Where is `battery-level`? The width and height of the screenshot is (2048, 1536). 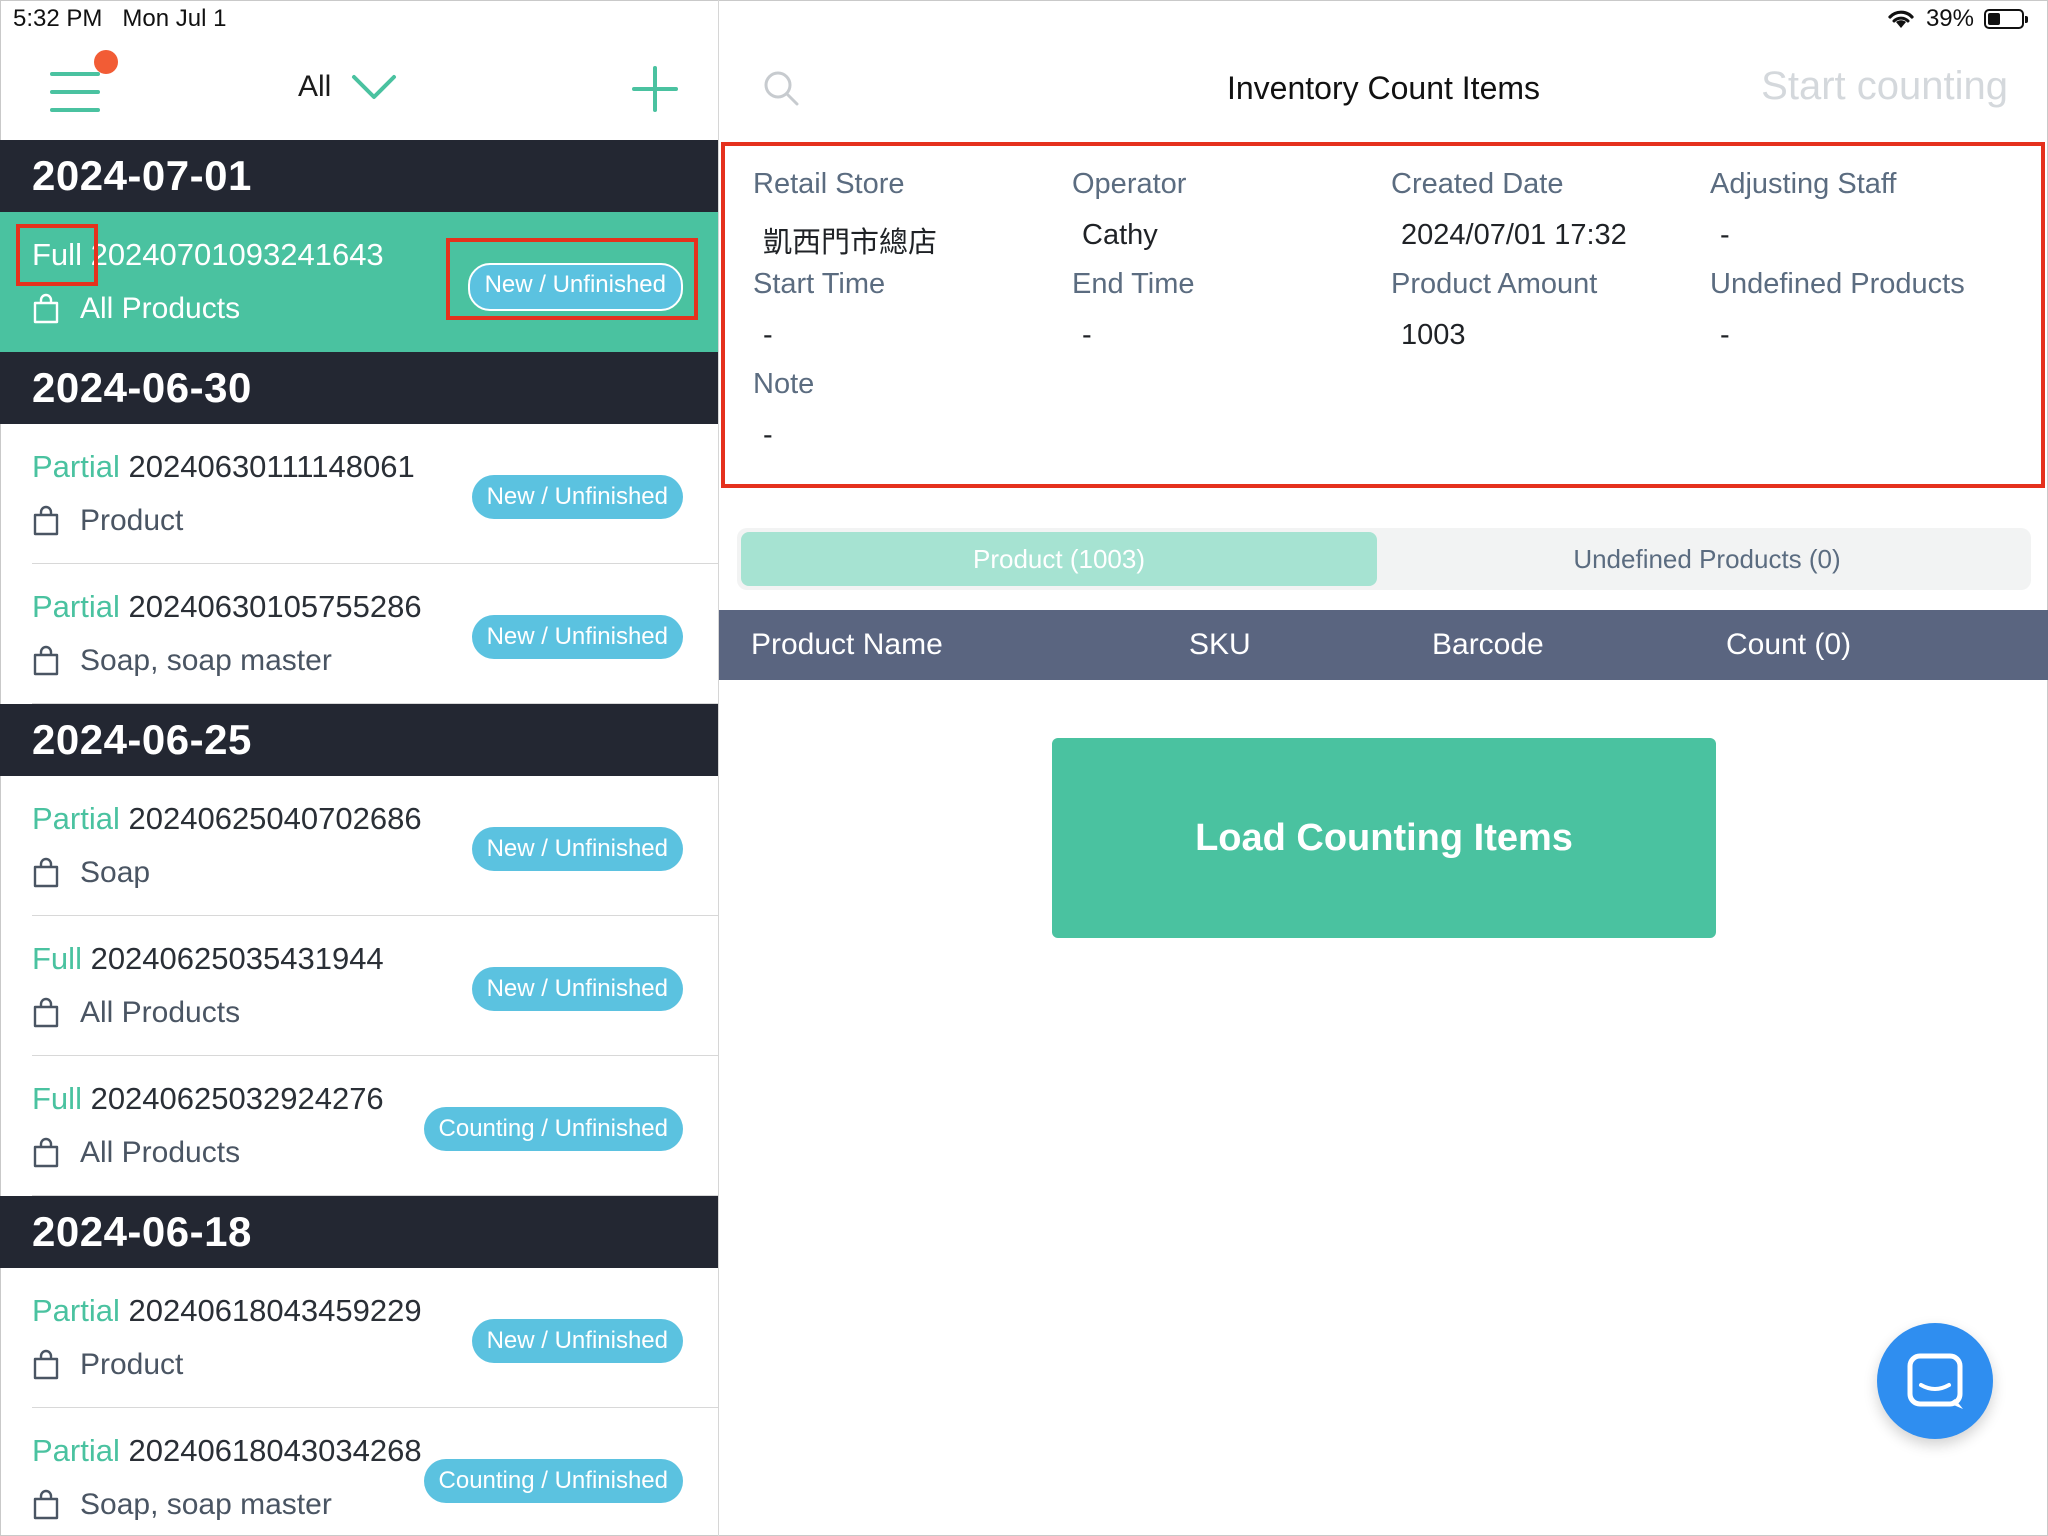
battery-level is located at coordinates (1994, 19).